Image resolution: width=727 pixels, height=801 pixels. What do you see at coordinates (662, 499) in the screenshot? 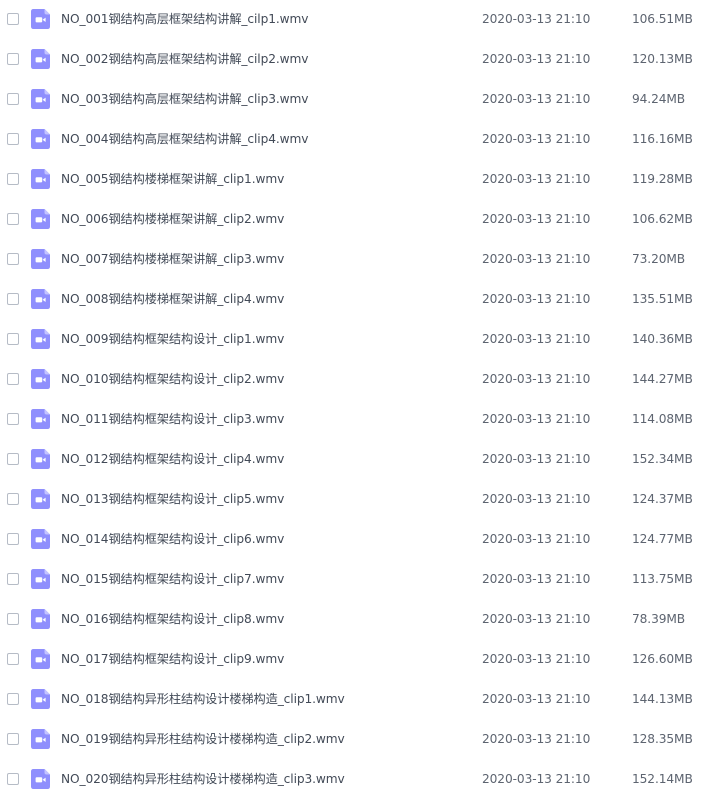
I see `file-size: 124.37MB` at bounding box center [662, 499].